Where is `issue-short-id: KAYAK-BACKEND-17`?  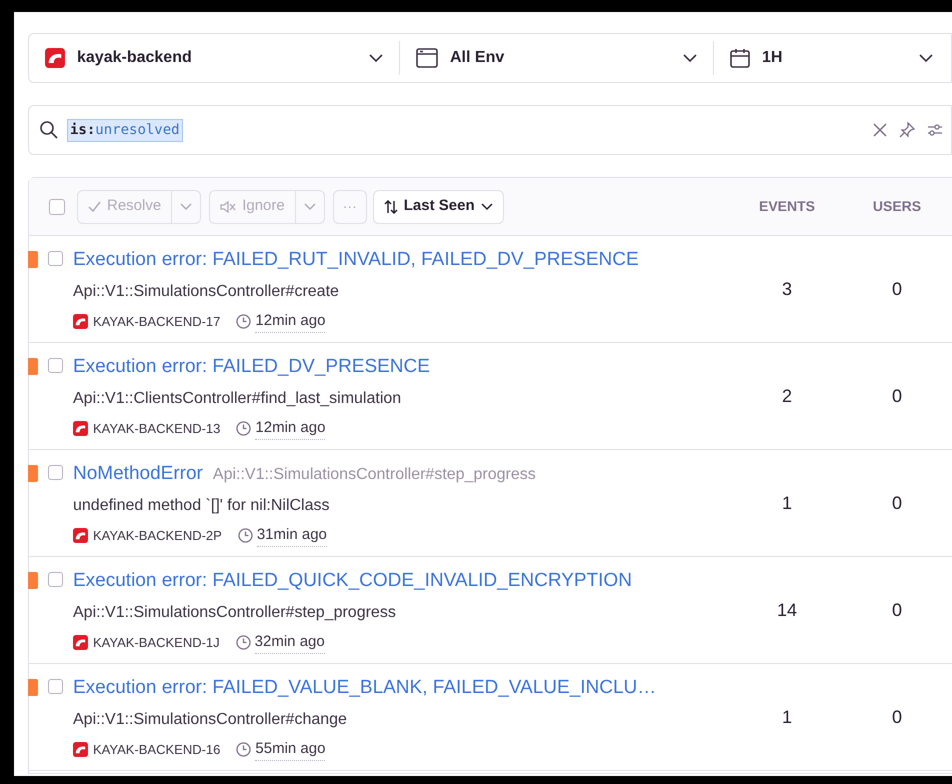 issue-short-id: KAYAK-BACKEND-17 is located at coordinates (156, 321).